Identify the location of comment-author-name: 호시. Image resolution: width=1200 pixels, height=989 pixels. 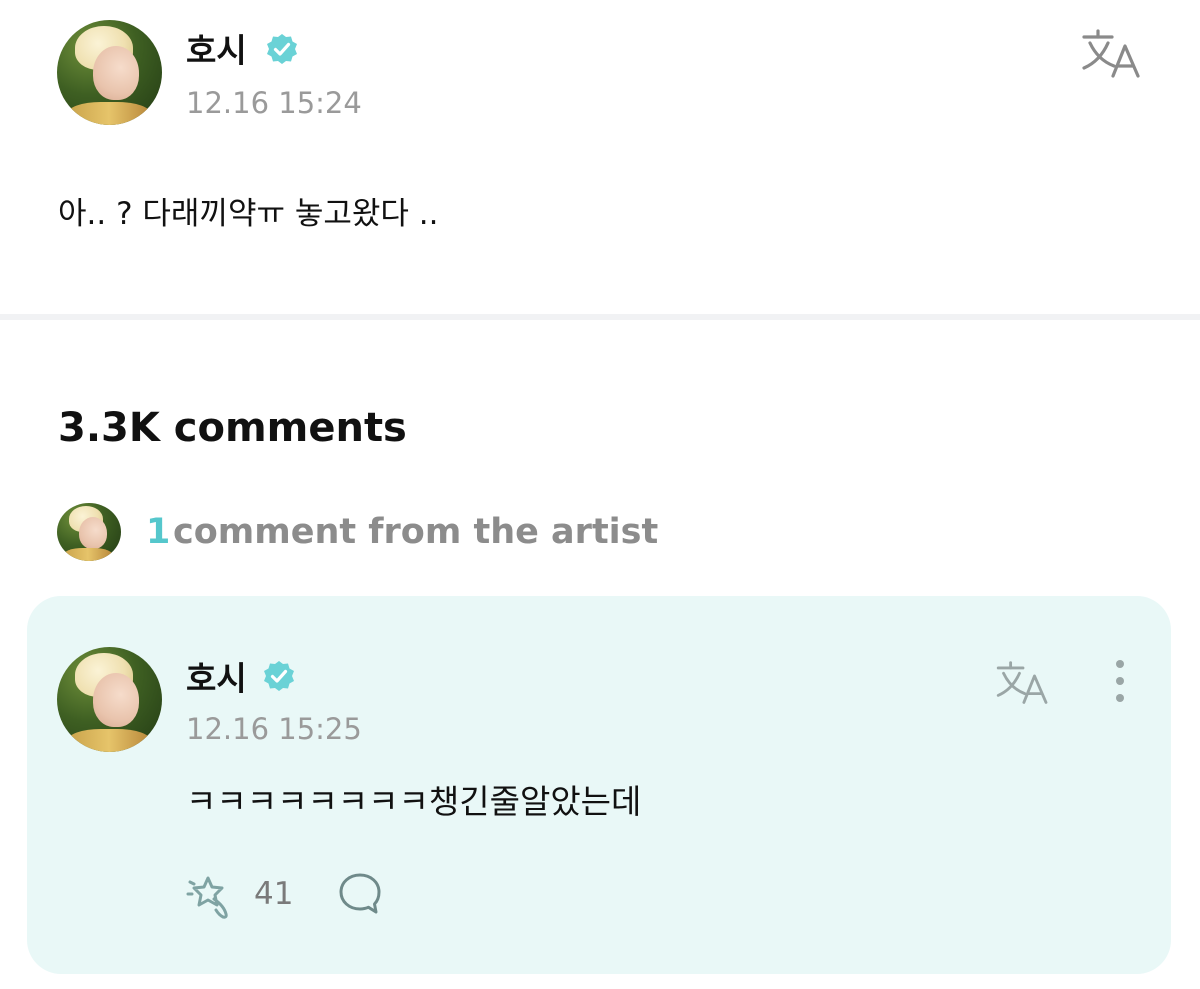
(216, 676).